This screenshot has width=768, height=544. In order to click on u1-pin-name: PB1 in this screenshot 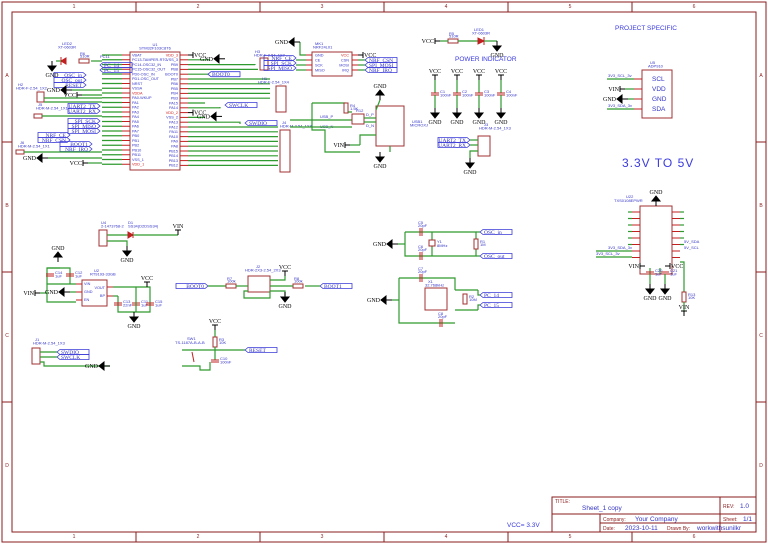, I will do `click(135, 141)`.